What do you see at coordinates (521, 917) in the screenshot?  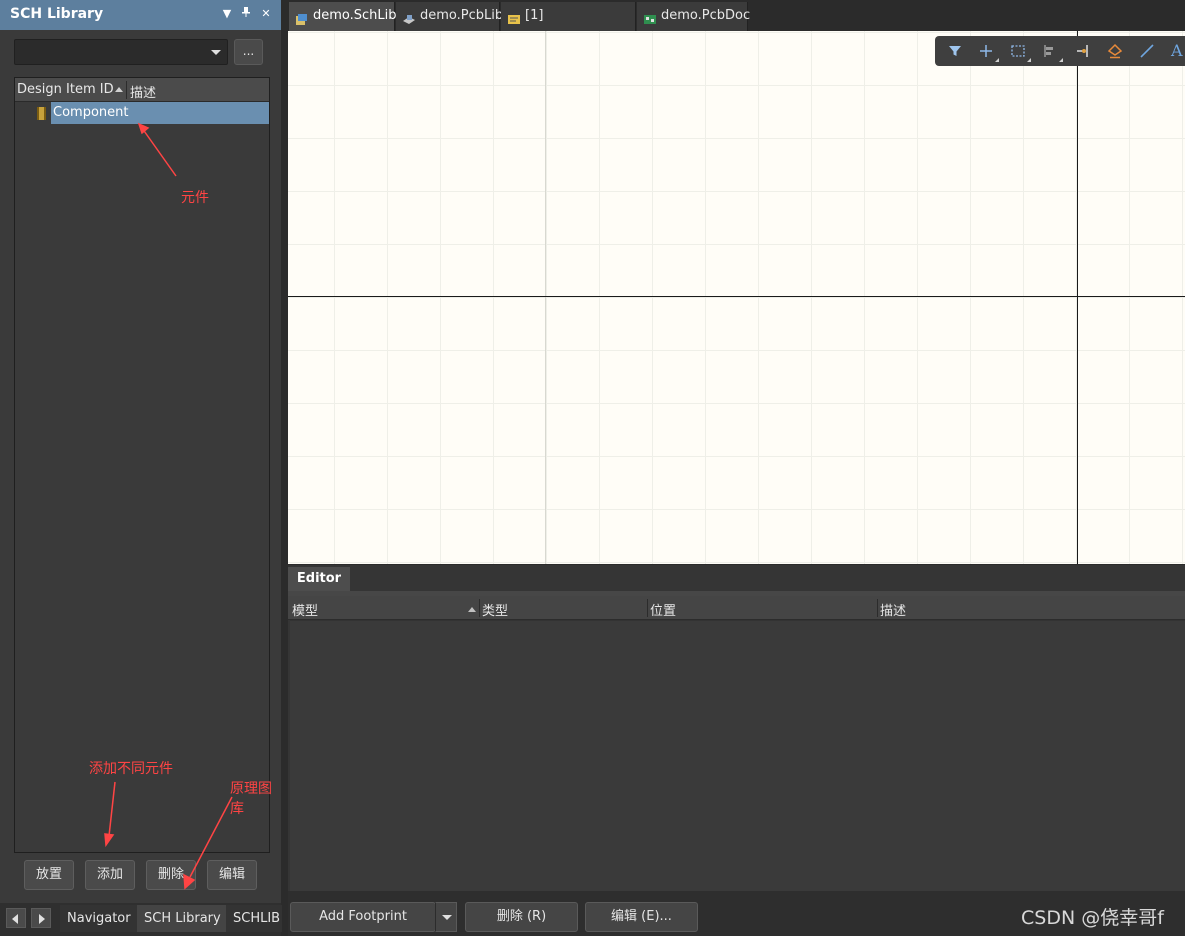 I see `delete-model-button: 删除 (R)` at bounding box center [521, 917].